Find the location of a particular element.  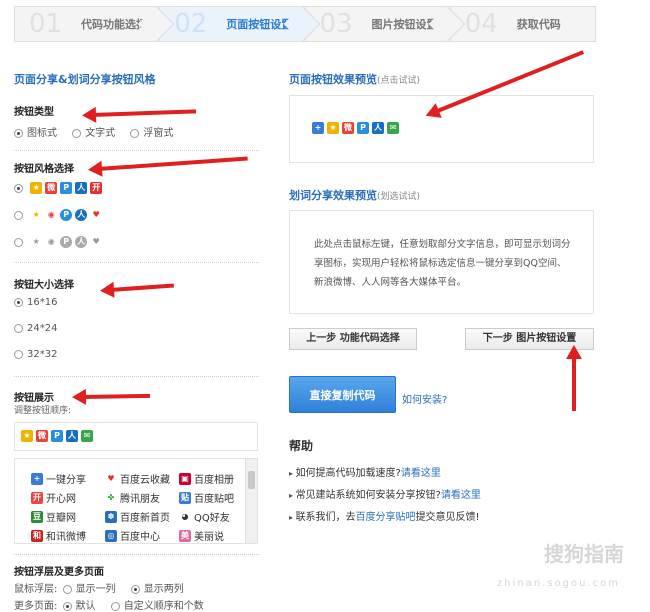

btn-type-option: 图标式 is located at coordinates (35, 131).